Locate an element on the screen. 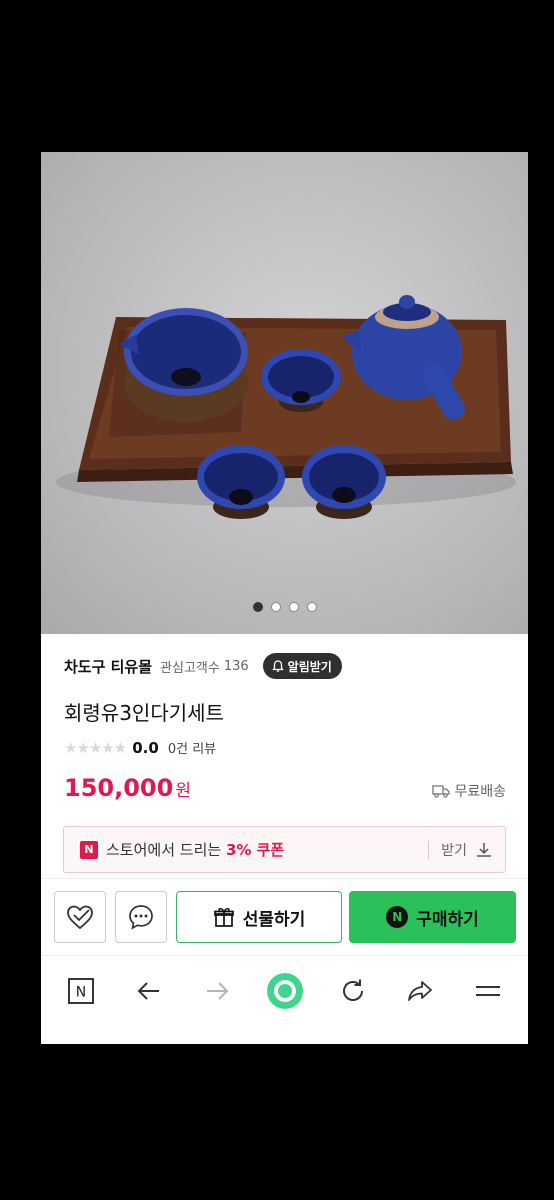  coupon-percent: 3% 쿠폰 is located at coordinates (255, 850).